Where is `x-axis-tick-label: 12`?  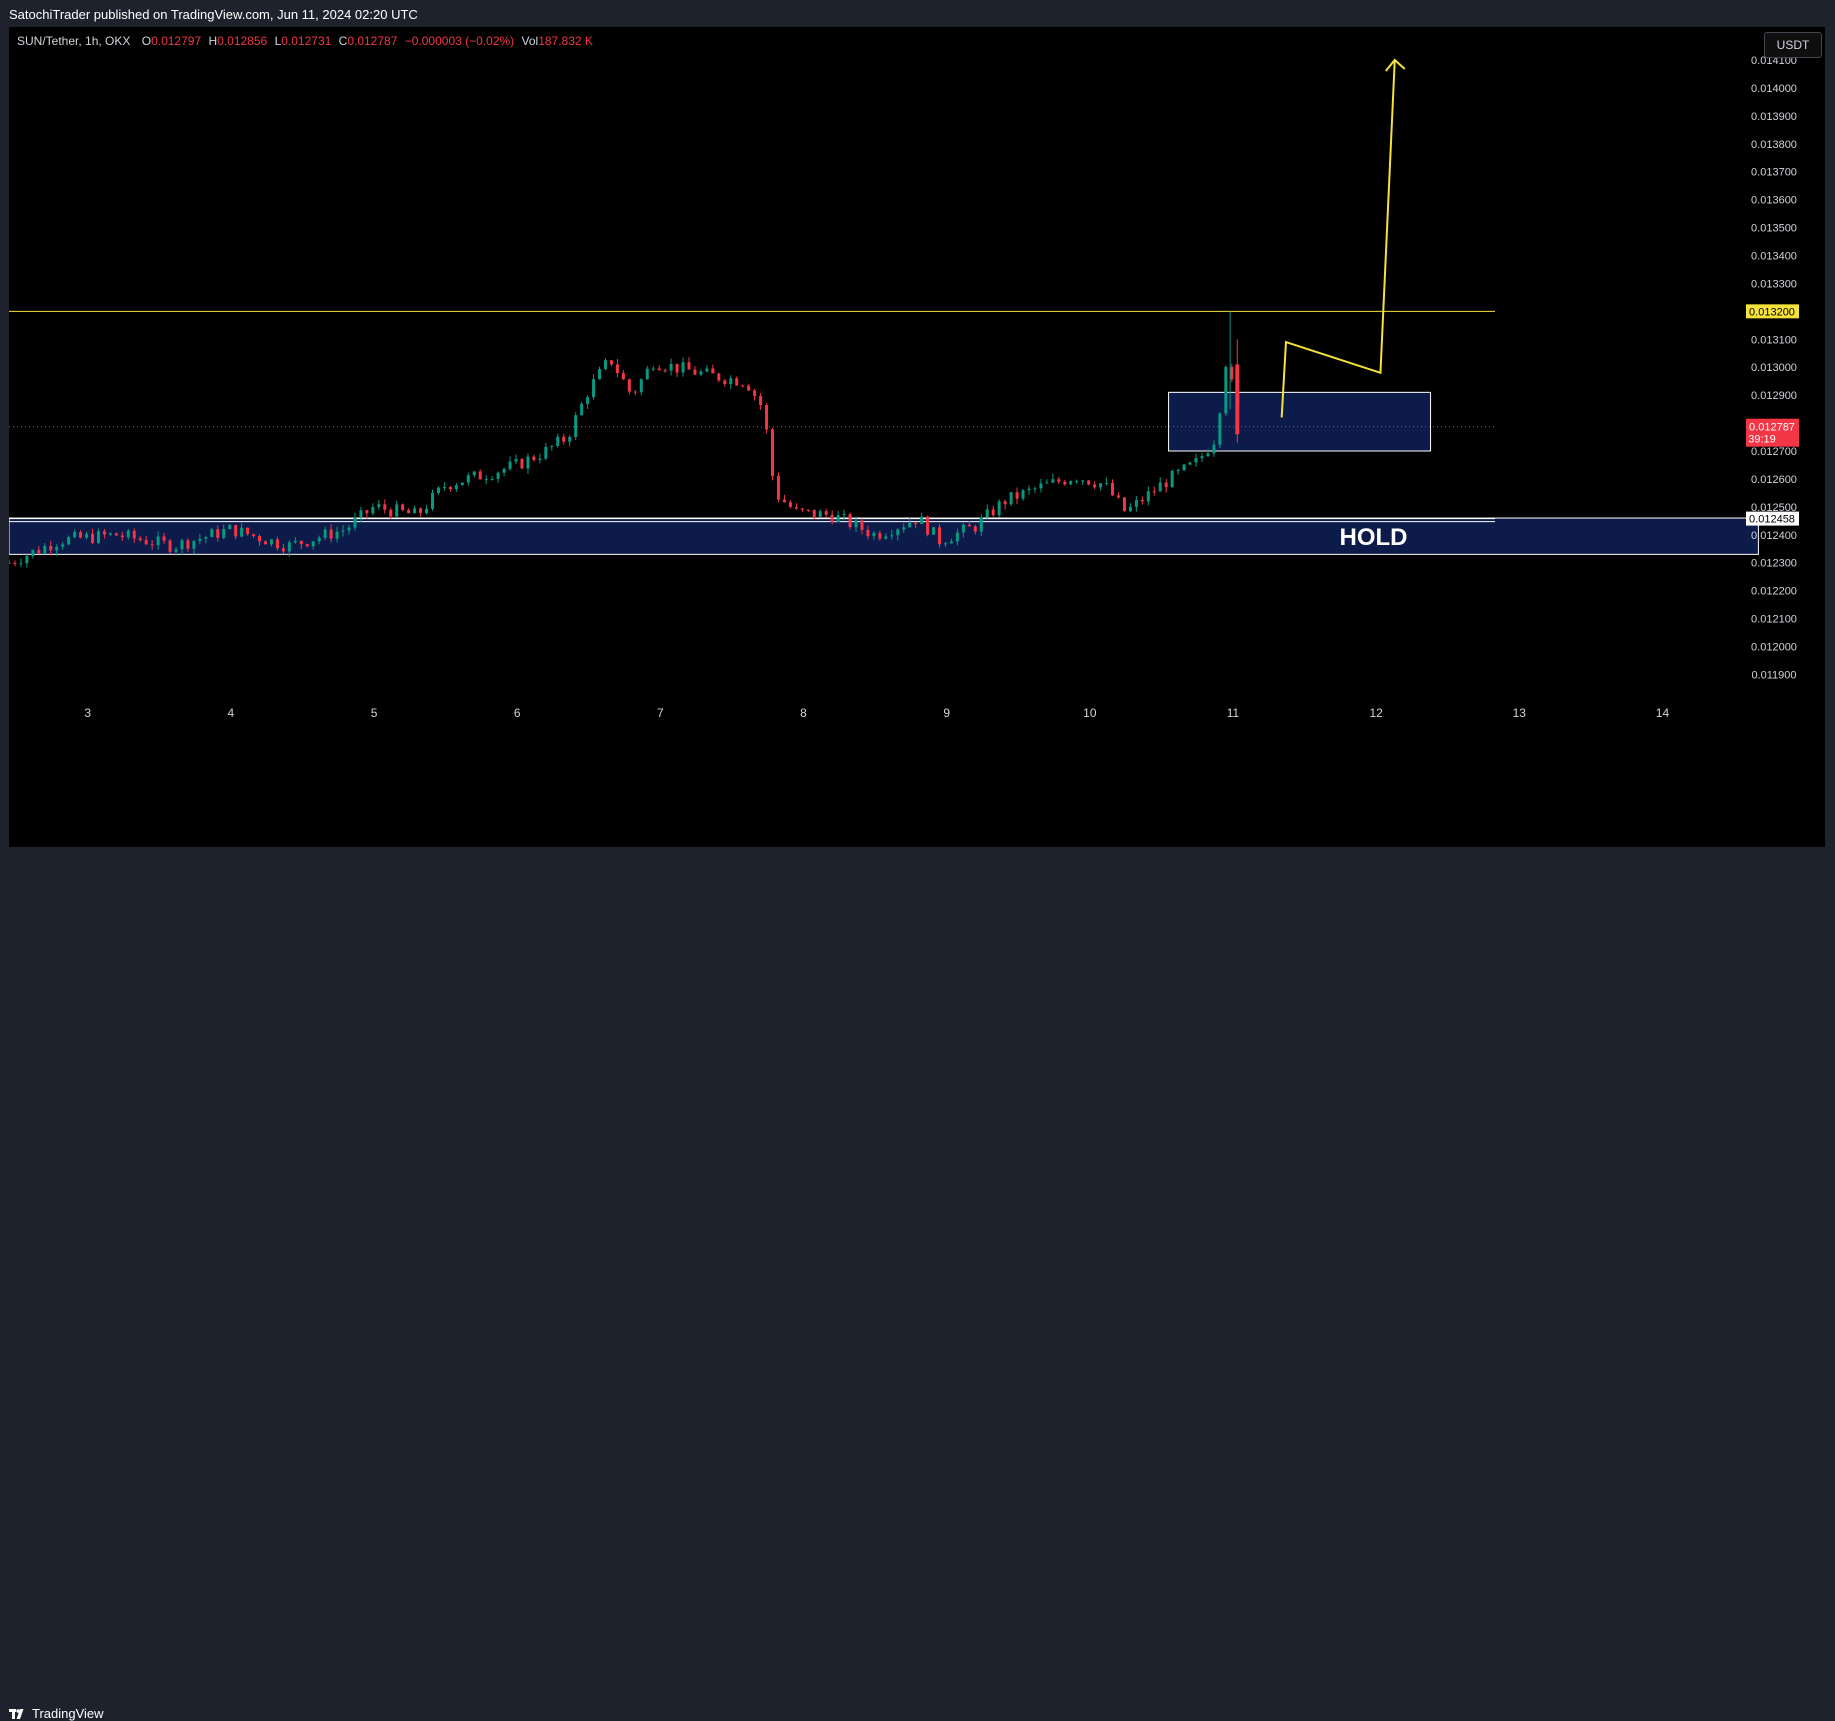 x-axis-tick-label: 12 is located at coordinates (1376, 713).